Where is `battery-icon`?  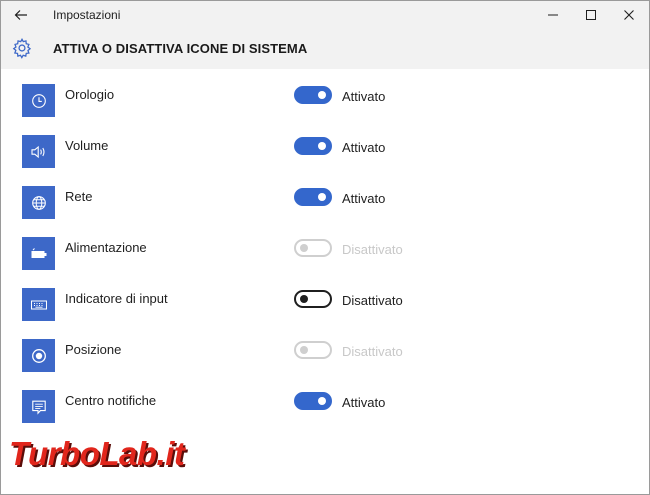
battery-icon is located at coordinates (38, 252).